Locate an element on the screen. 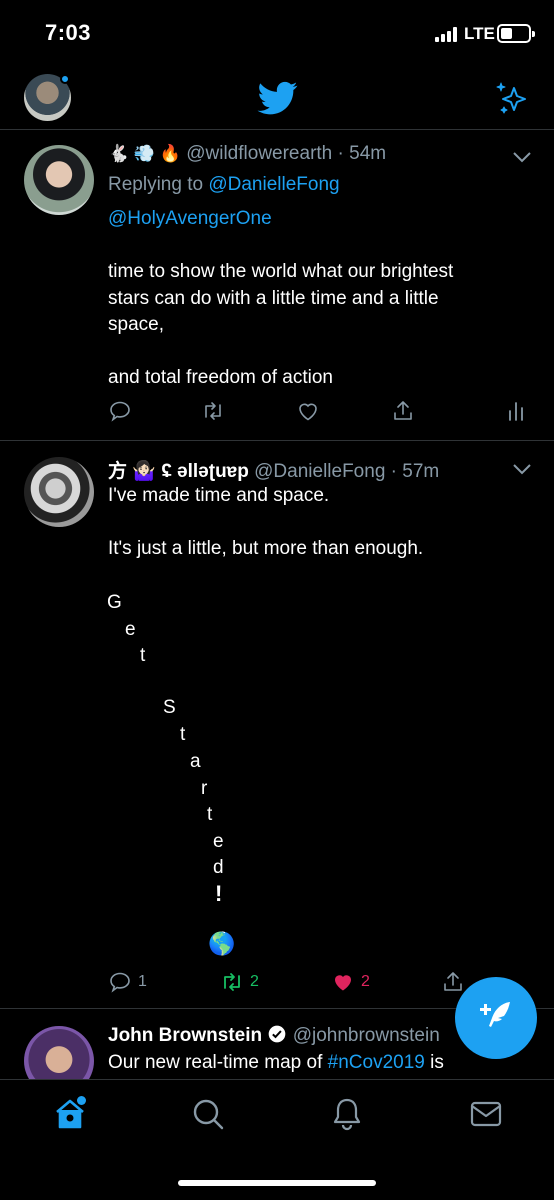 Image resolution: width=554 pixels, height=1200 pixels. reply-button: 1 is located at coordinates (127, 982).